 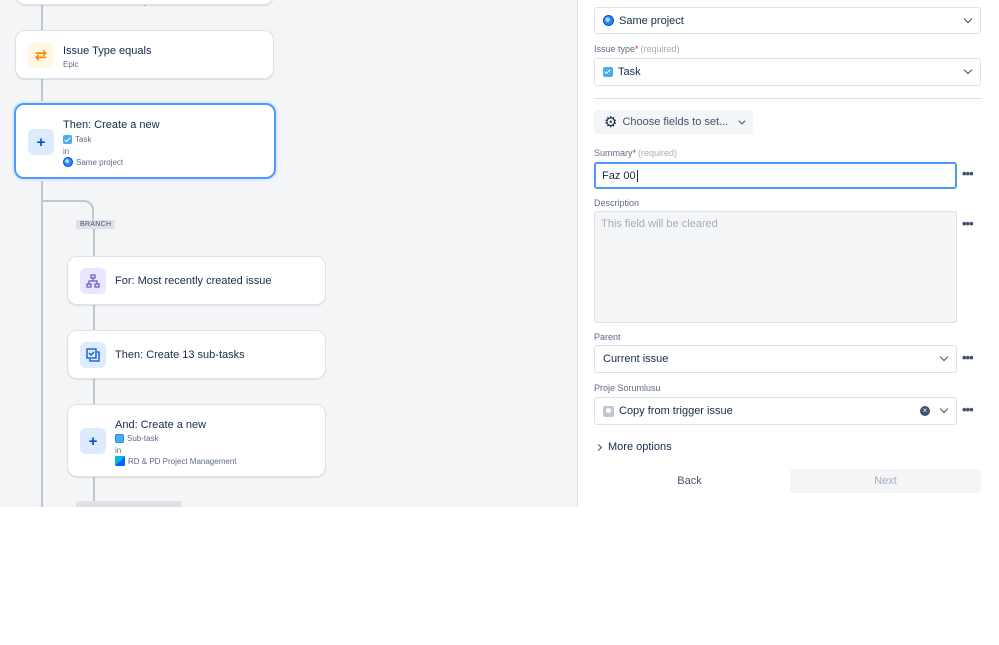 I want to click on condition-card-issue-type: ⇄ Issue Type equals Epic, so click(x=144, y=54).